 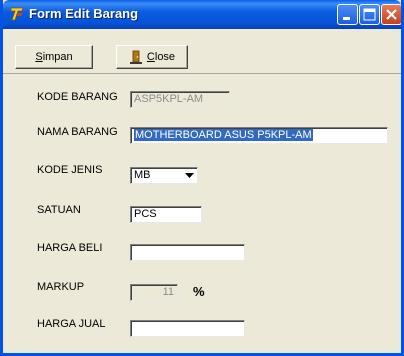 What do you see at coordinates (142, 175) in the screenshot?
I see `kode-jenis-value: MB` at bounding box center [142, 175].